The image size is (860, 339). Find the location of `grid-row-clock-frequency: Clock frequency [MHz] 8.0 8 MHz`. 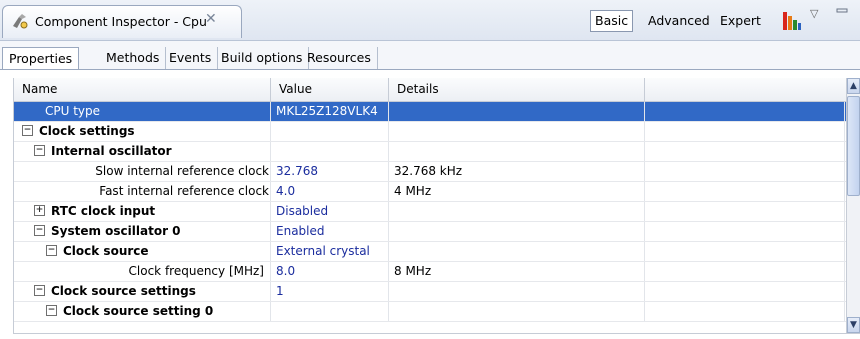

grid-row-clock-frequency: Clock frequency [MHz] 8.0 8 MHz is located at coordinates (430, 272).